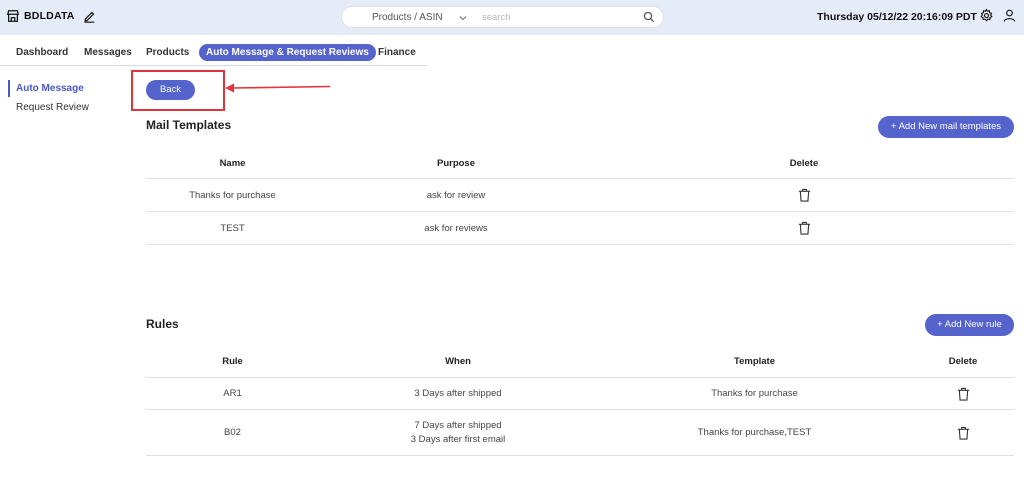  I want to click on datetime: Thursday 05/12/22 20:16:09 PDT, so click(897, 17).